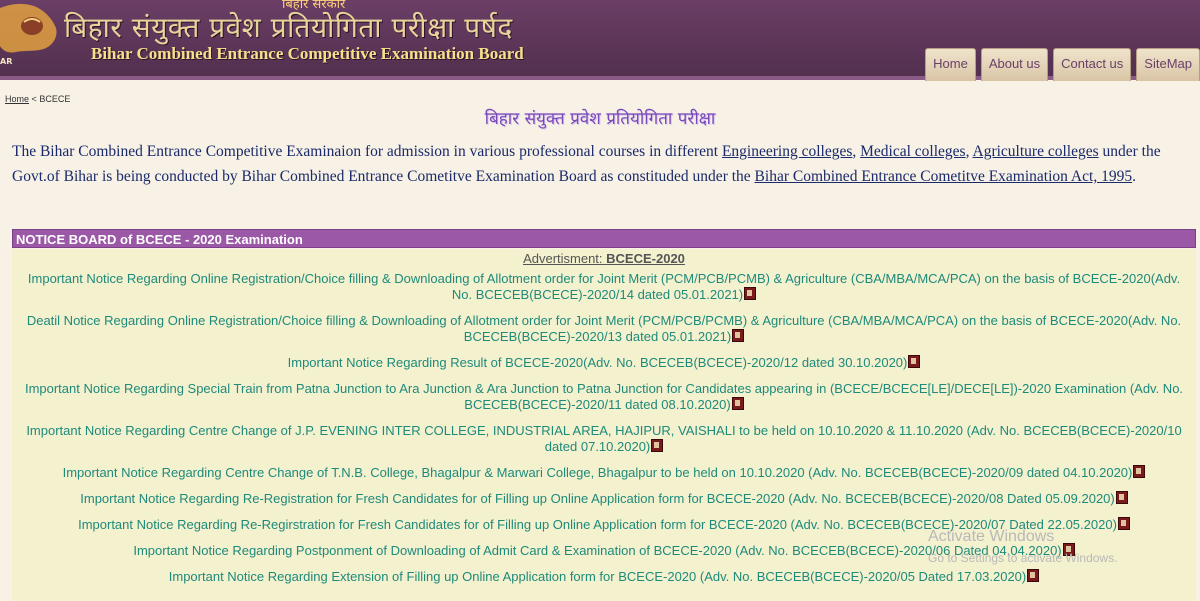 This screenshot has width=1200, height=601. I want to click on medical-colleges-link: Medical colleges, so click(912, 151).